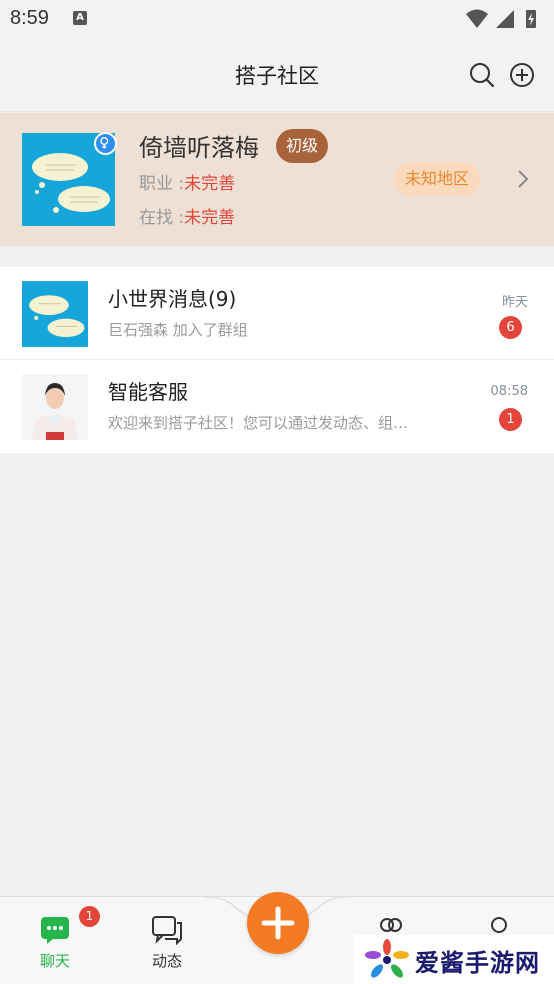 The image size is (554, 984). Describe the element at coordinates (105, 143) in the screenshot. I see `female-icon` at that location.